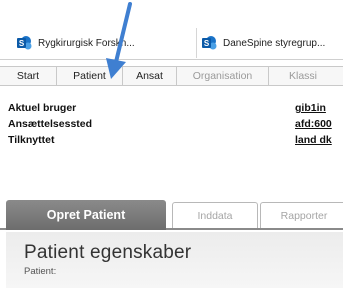  I want to click on page-tabs: Opret Patient Inddata Rapporter, so click(171, 213).